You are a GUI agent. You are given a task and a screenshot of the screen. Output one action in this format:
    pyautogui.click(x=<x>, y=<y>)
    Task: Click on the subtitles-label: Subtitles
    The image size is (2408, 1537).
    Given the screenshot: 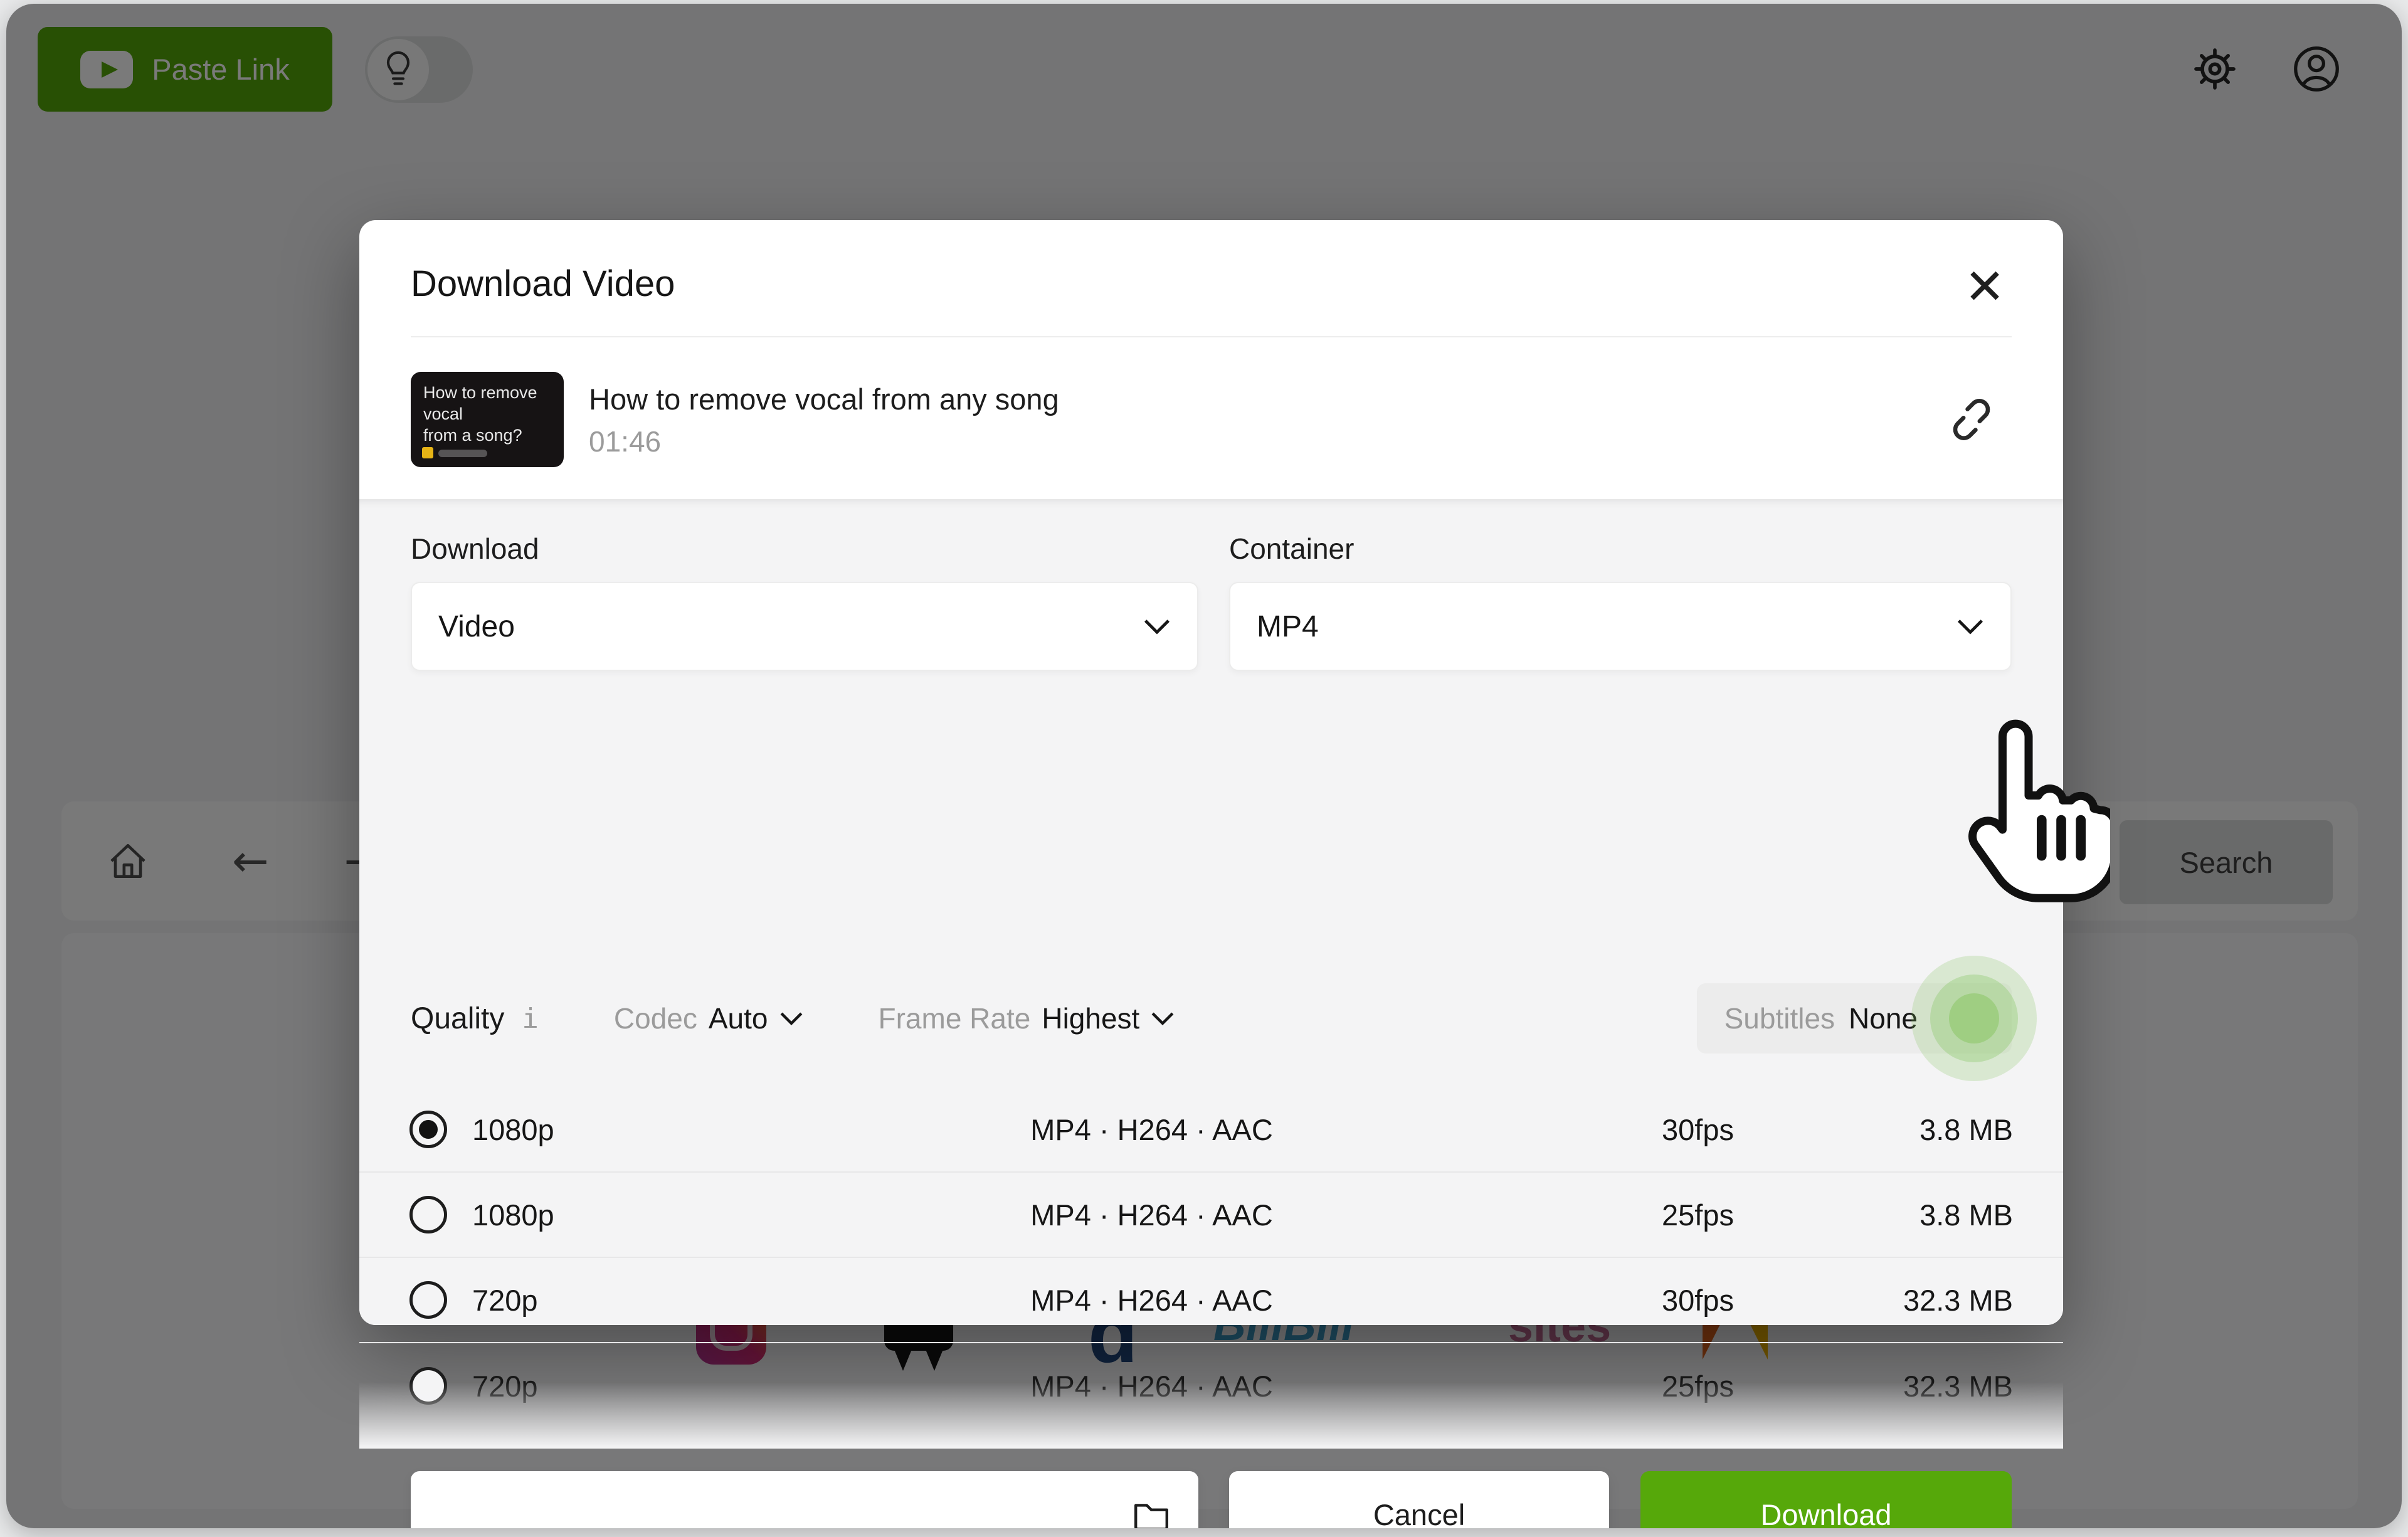 What is the action you would take?
    pyautogui.click(x=1779, y=1018)
    